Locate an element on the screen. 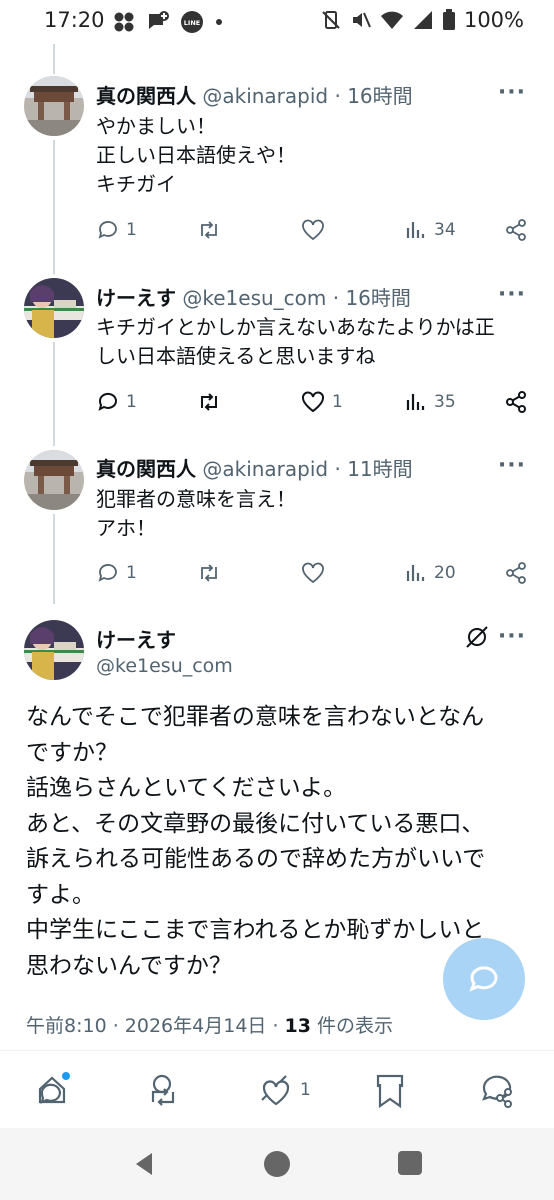  svg-text: LINE is located at coordinates (192, 23).